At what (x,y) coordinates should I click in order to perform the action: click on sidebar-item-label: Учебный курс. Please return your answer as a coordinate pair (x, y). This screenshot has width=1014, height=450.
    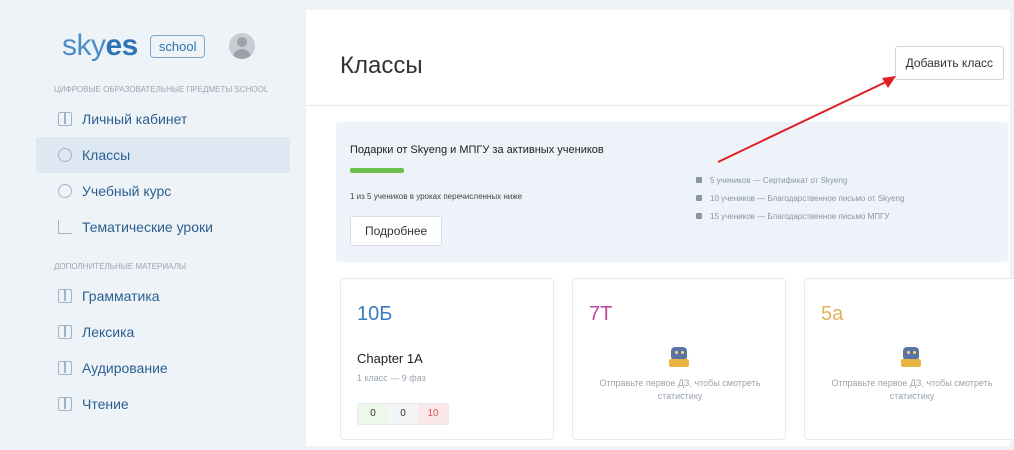
    Looking at the image, I should click on (127, 191).